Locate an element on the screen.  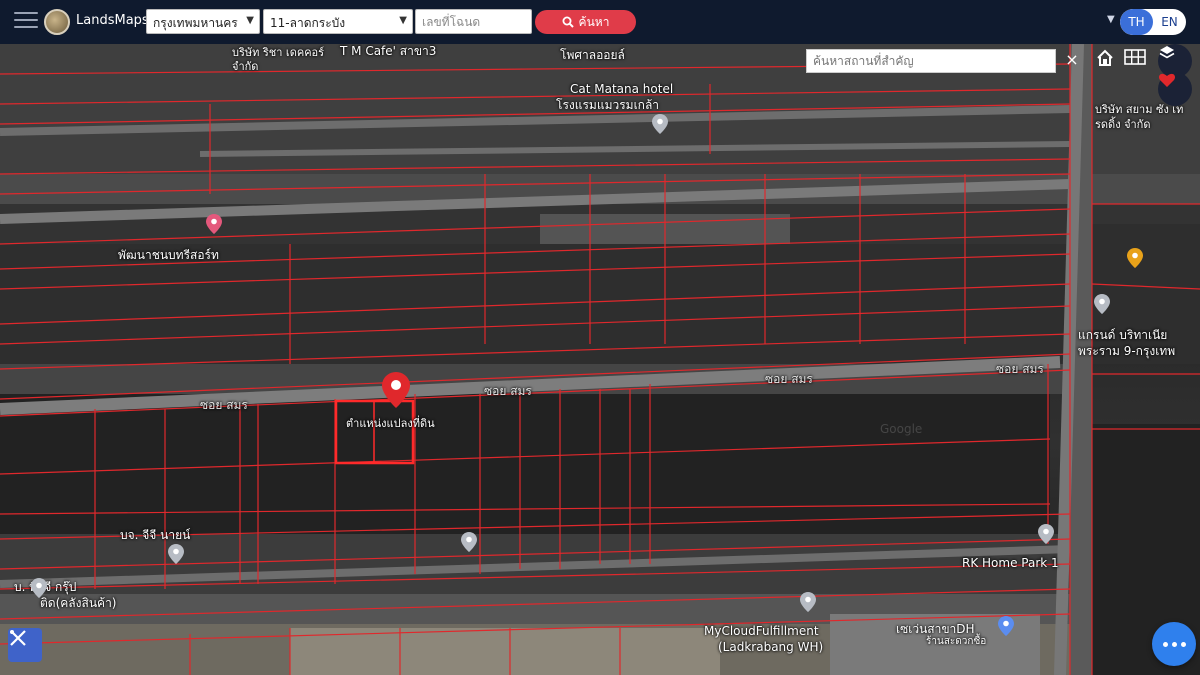
lang-en-button: EN is located at coordinates (1169, 22).